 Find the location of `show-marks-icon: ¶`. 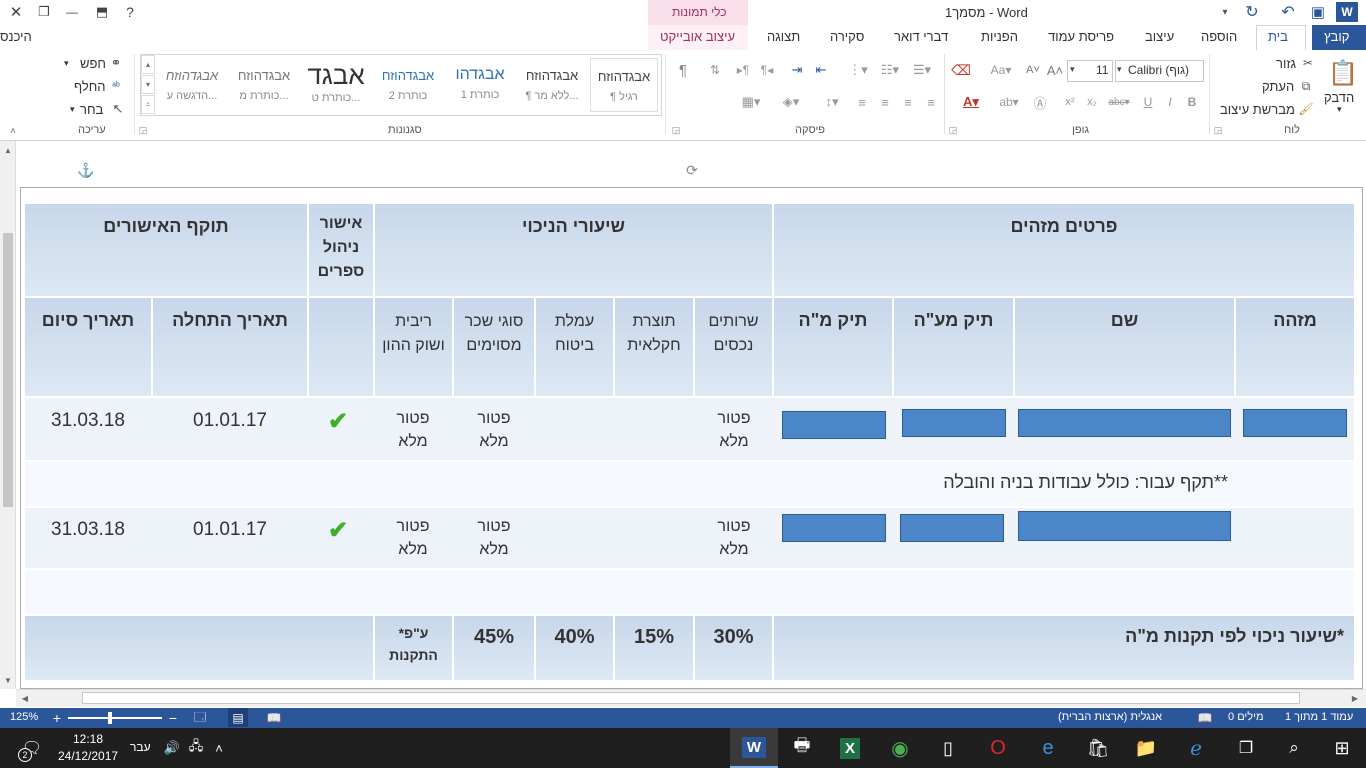

show-marks-icon: ¶ is located at coordinates (683, 70).